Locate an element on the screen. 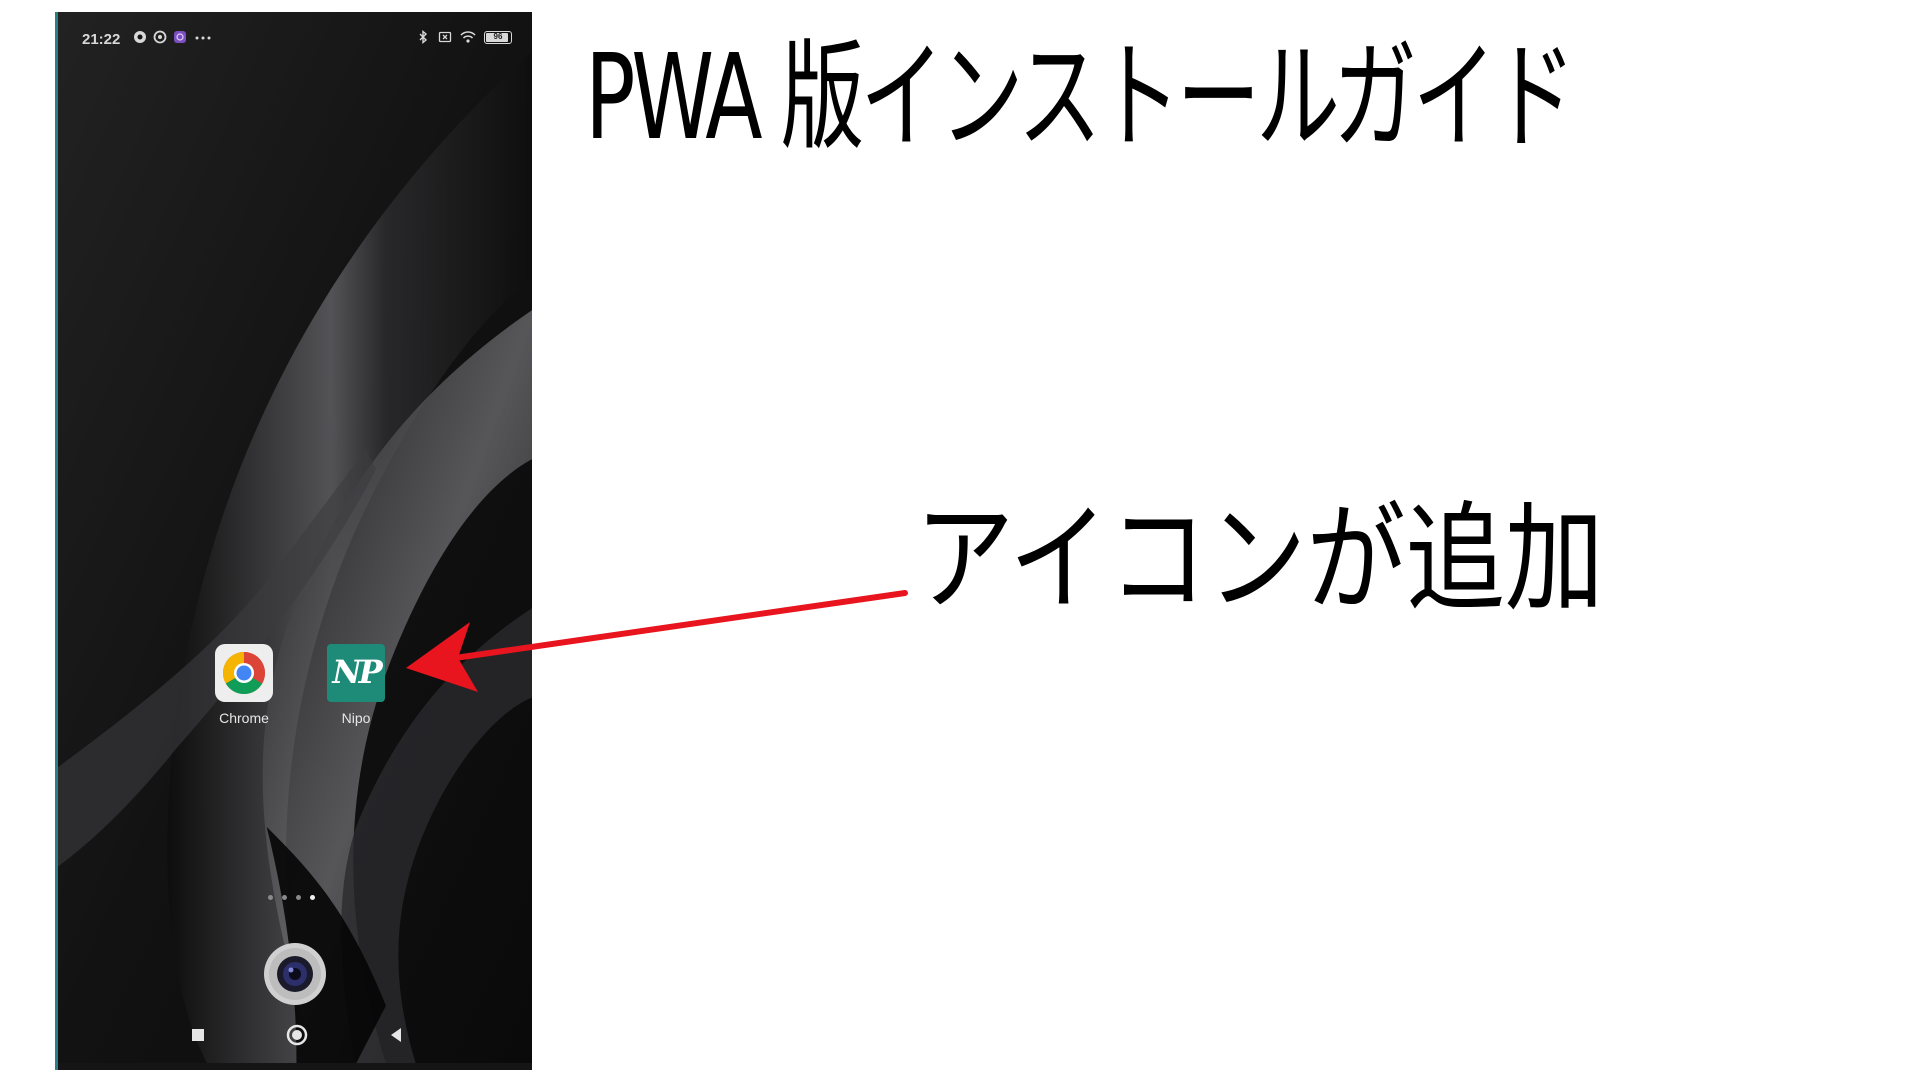  status-right-icons: 96 is located at coordinates (464, 37).